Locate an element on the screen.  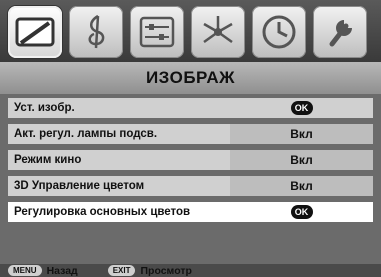
tab-setup is located at coordinates (340, 32).